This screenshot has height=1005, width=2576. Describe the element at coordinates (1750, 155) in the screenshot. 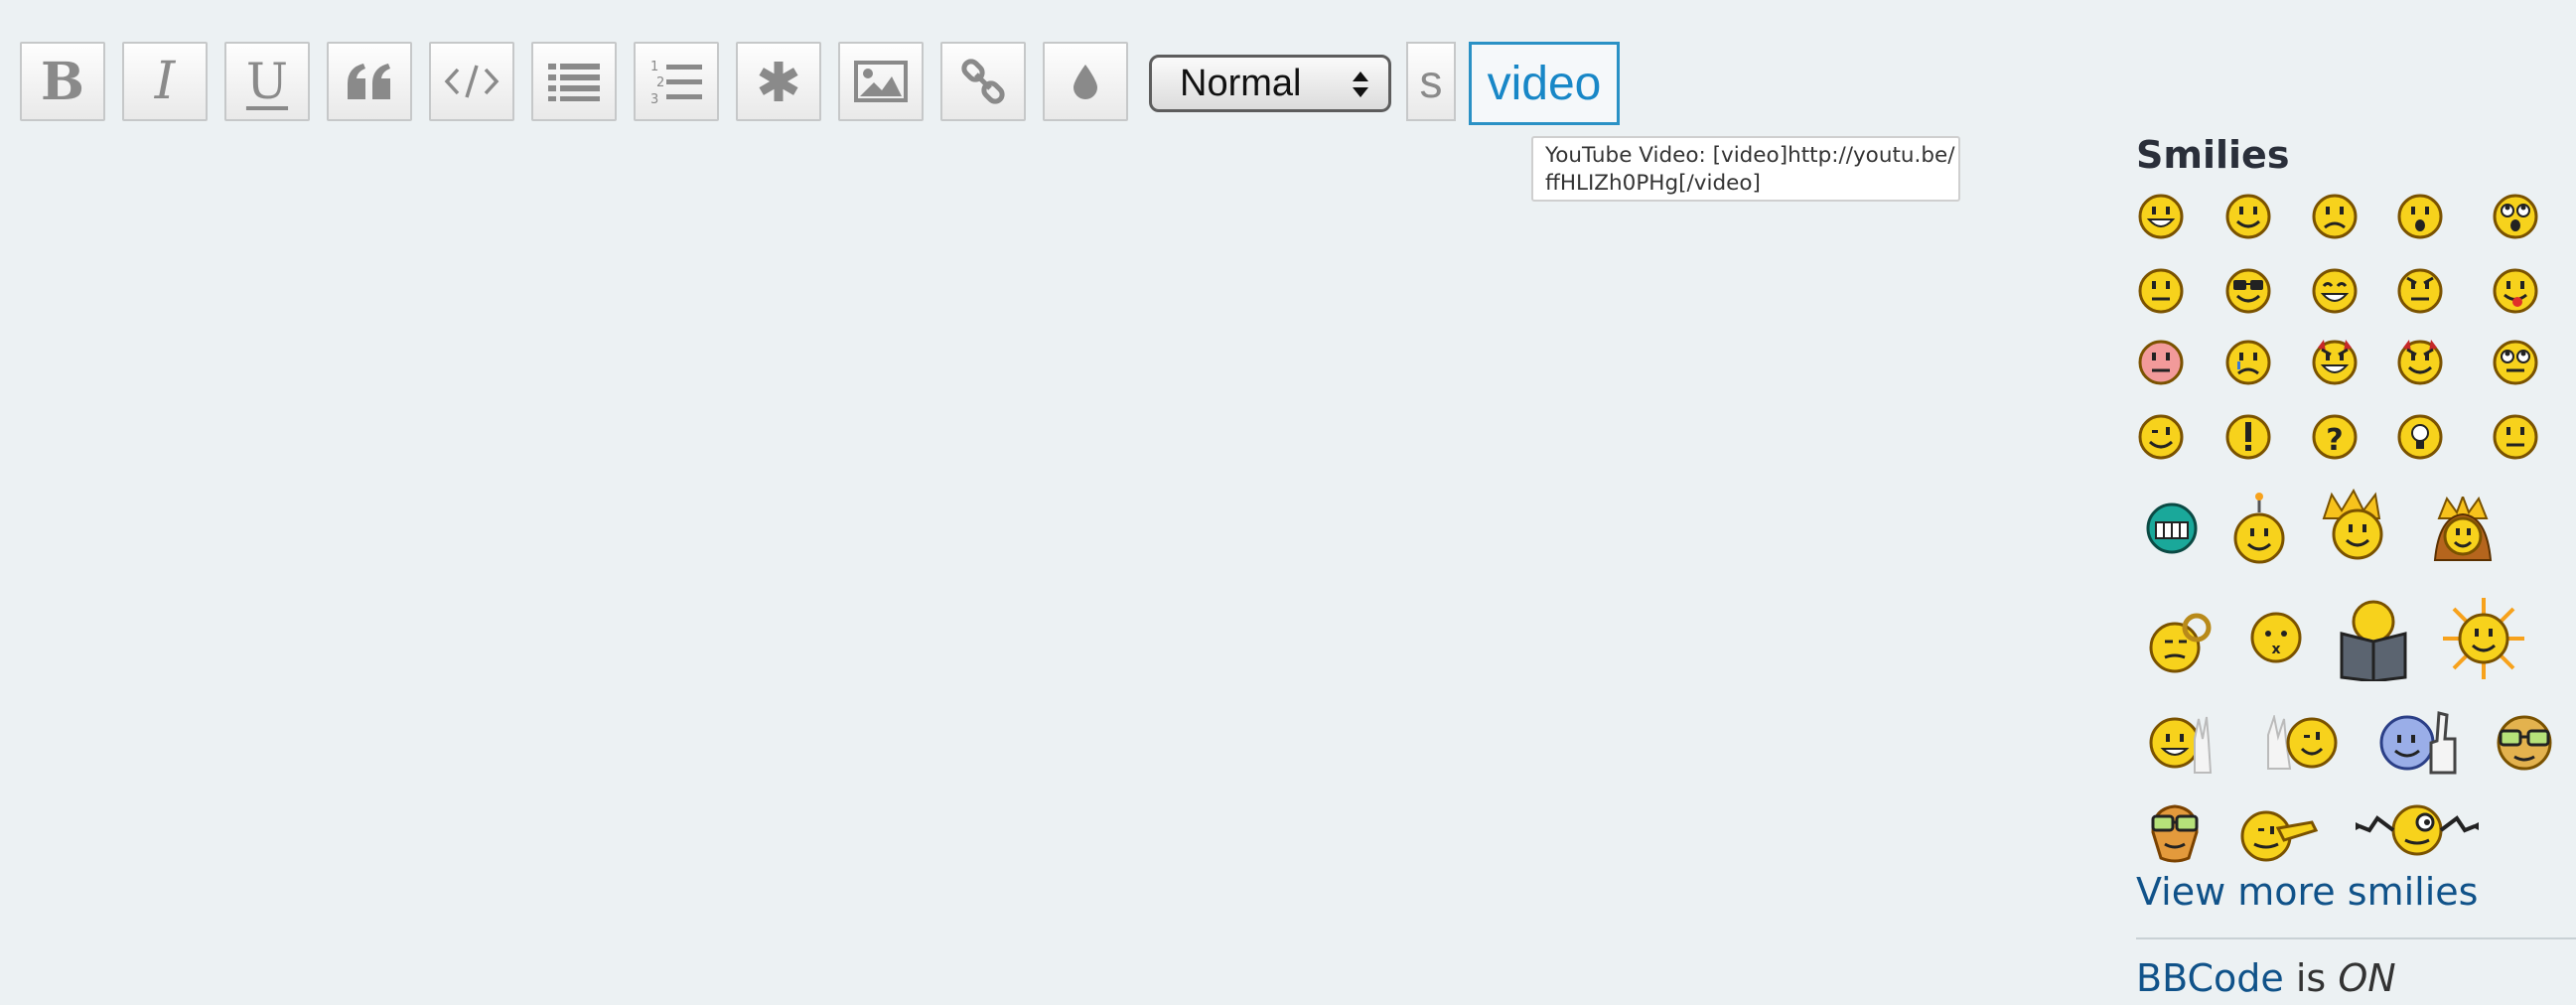

I see `tooltip-line-1: YouTube Video: [video]http://youtu.be/` at that location.